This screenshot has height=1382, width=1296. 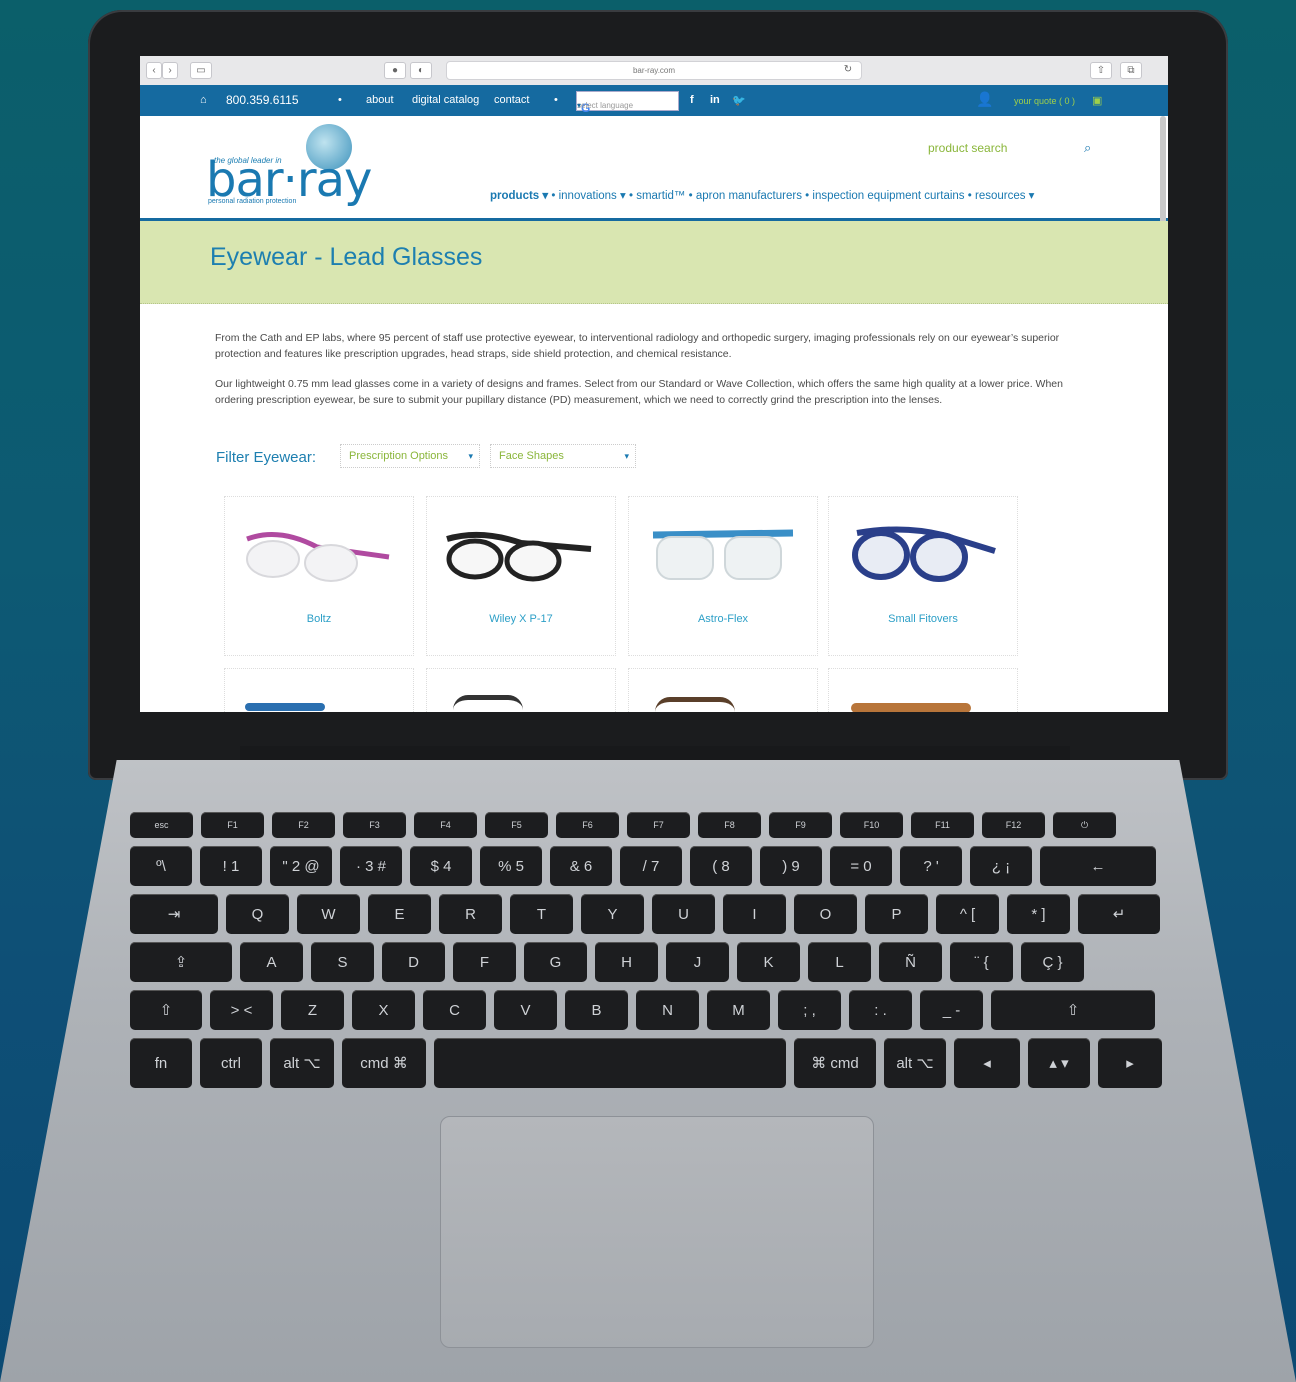 What do you see at coordinates (1119, 914) in the screenshot?
I see `key: ↵` at bounding box center [1119, 914].